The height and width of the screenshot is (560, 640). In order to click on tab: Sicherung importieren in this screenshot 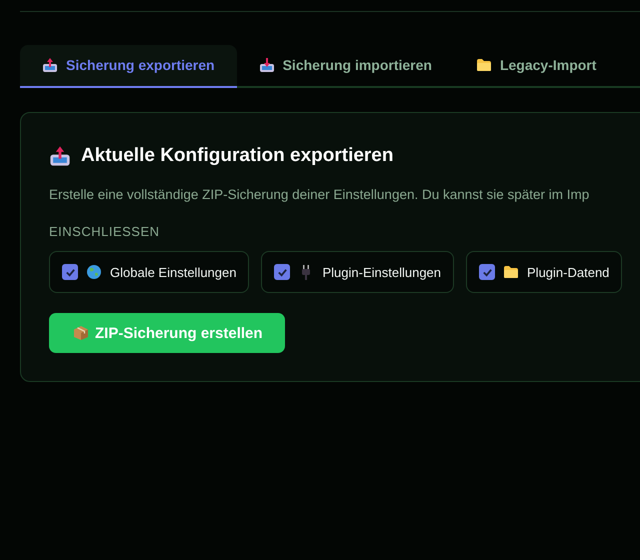, I will do `click(345, 66)`.